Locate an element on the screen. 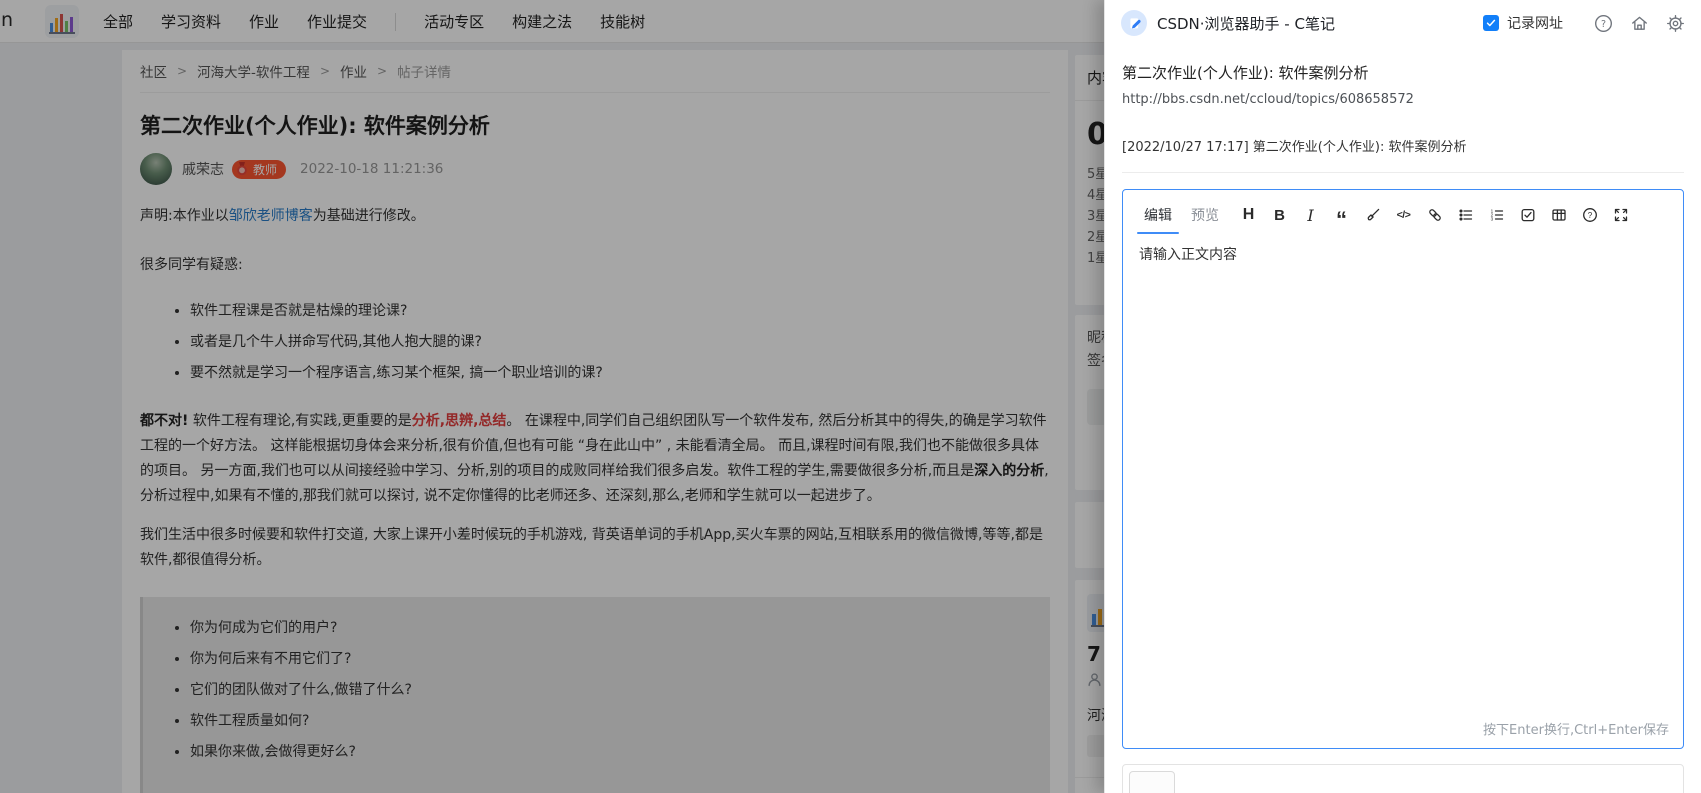  analysis-lead-bold: 都不对! is located at coordinates (164, 421).